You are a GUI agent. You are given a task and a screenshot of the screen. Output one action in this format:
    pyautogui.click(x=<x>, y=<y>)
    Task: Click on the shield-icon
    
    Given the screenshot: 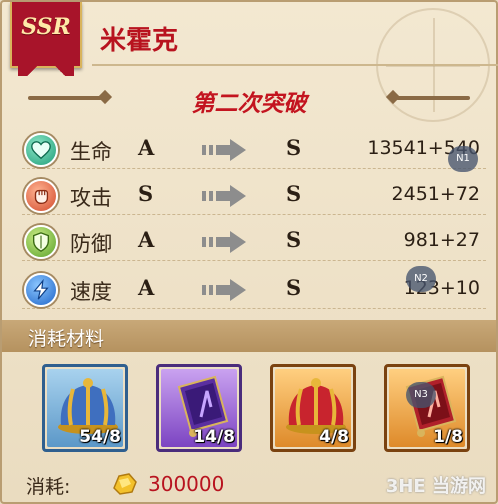 What is the action you would take?
    pyautogui.click(x=41, y=242)
    